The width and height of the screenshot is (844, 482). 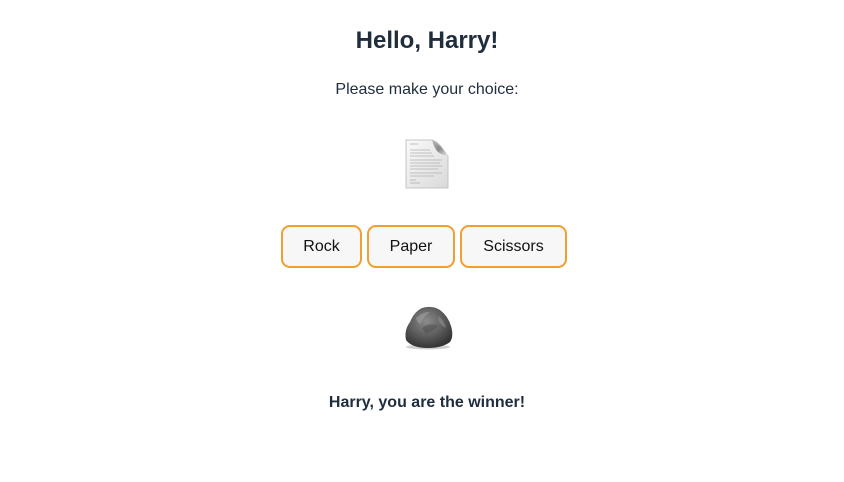 What do you see at coordinates (411, 246) in the screenshot?
I see `paper-button: Paper` at bounding box center [411, 246].